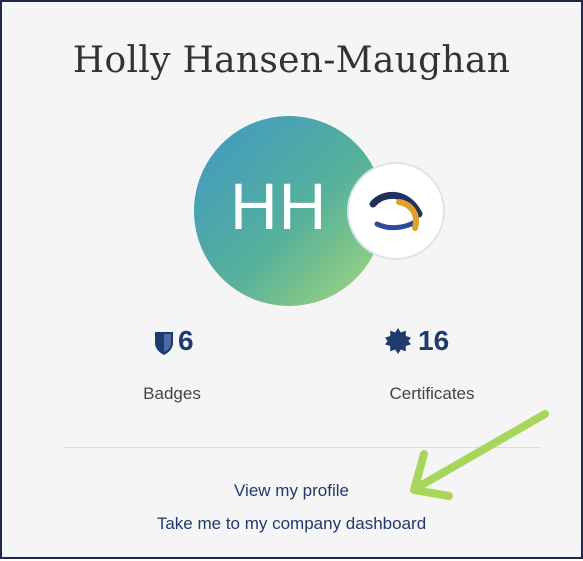  Describe the element at coordinates (164, 345) in the screenshot. I see `shield-icon` at that location.